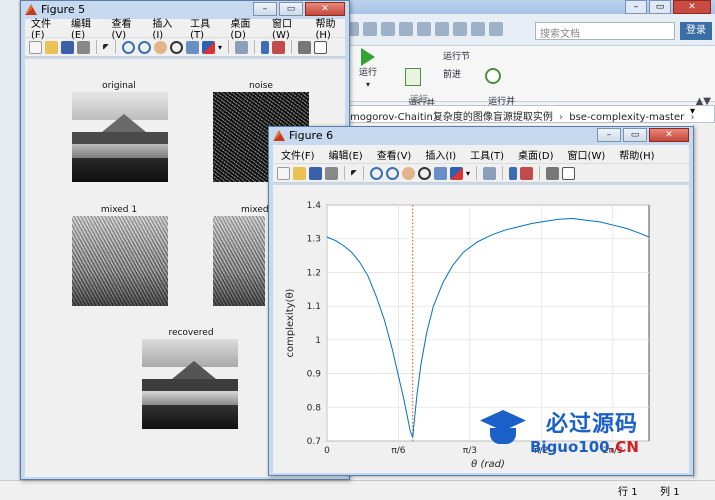 The image size is (715, 500). What do you see at coordinates (120, 261) in the screenshot?
I see `mixed-1-image` at bounding box center [120, 261].